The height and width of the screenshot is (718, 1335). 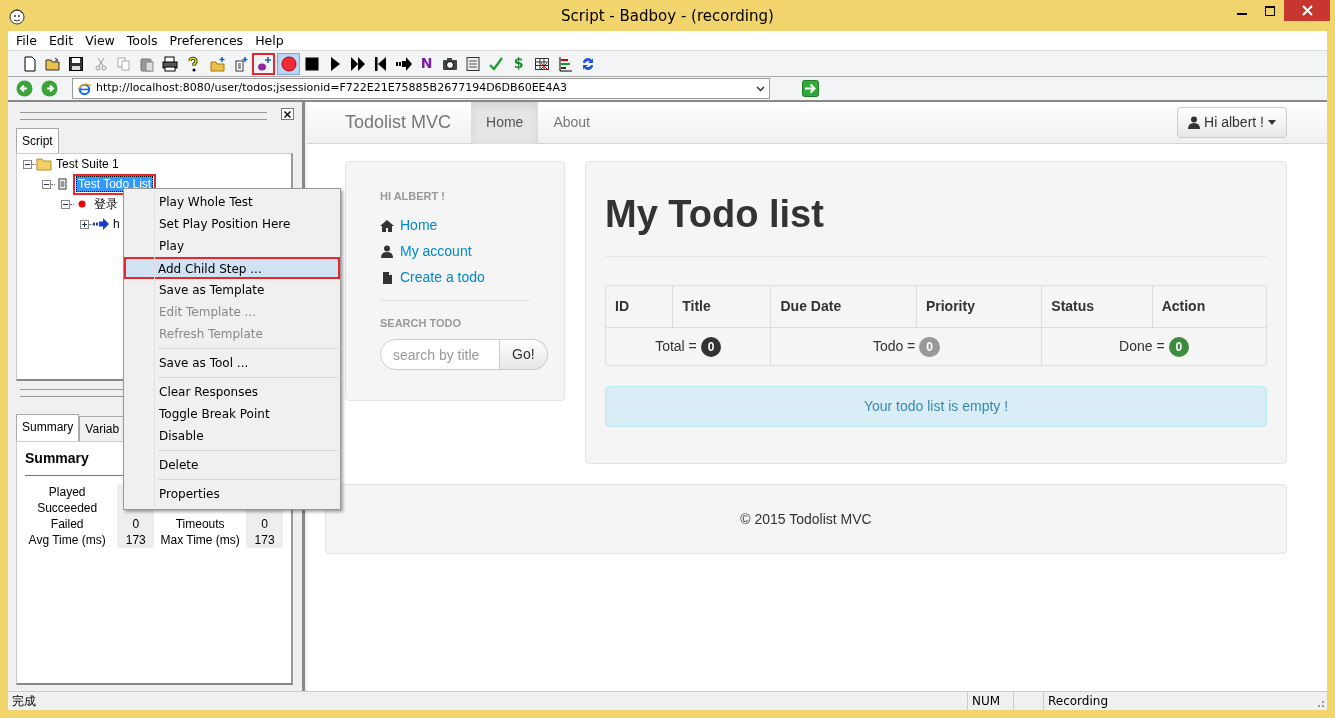 I want to click on column-header: Due Date, so click(x=843, y=306).